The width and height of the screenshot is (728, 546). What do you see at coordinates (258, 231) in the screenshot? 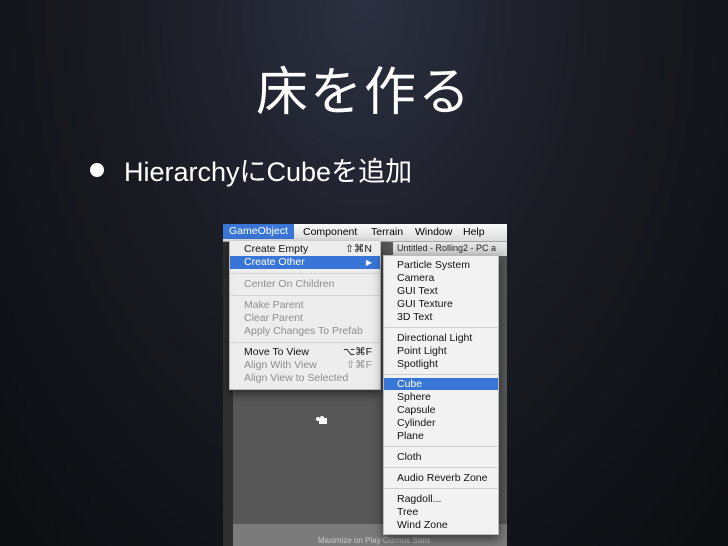
I see `menu-gameobject: GameObject` at bounding box center [258, 231].